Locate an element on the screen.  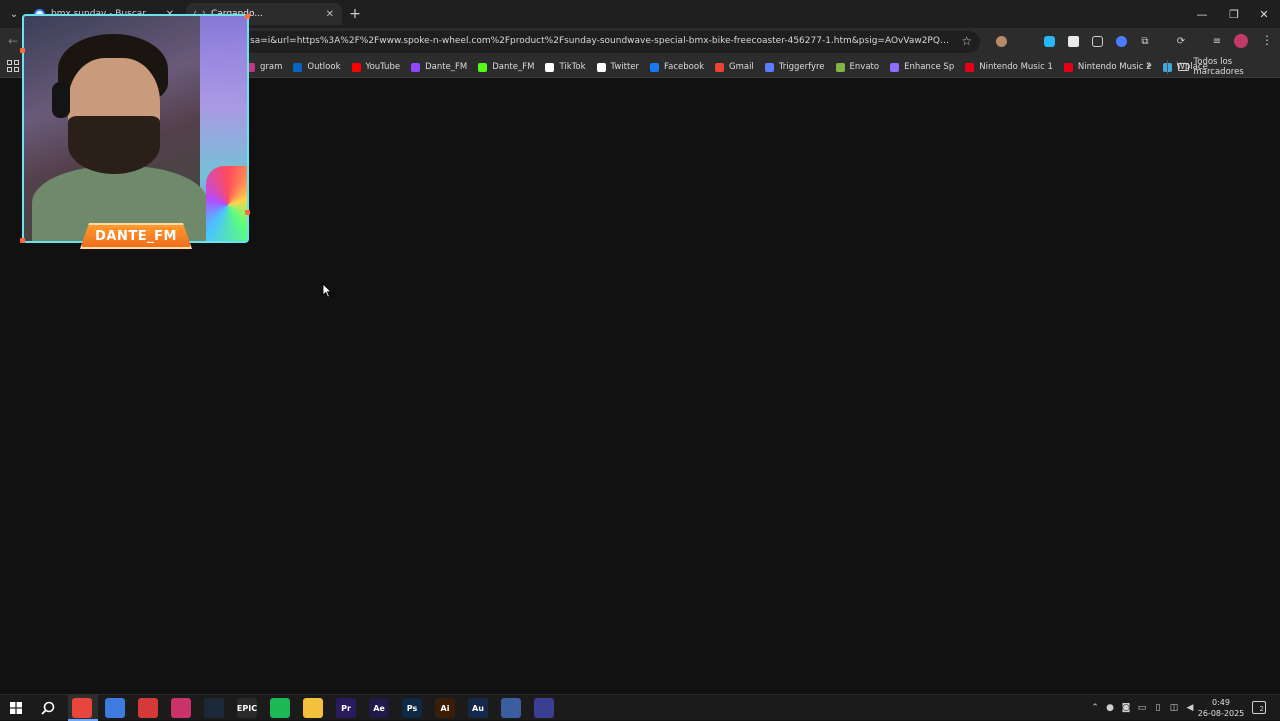
monitor-tray-icon: ▭ is located at coordinates (1142, 708).